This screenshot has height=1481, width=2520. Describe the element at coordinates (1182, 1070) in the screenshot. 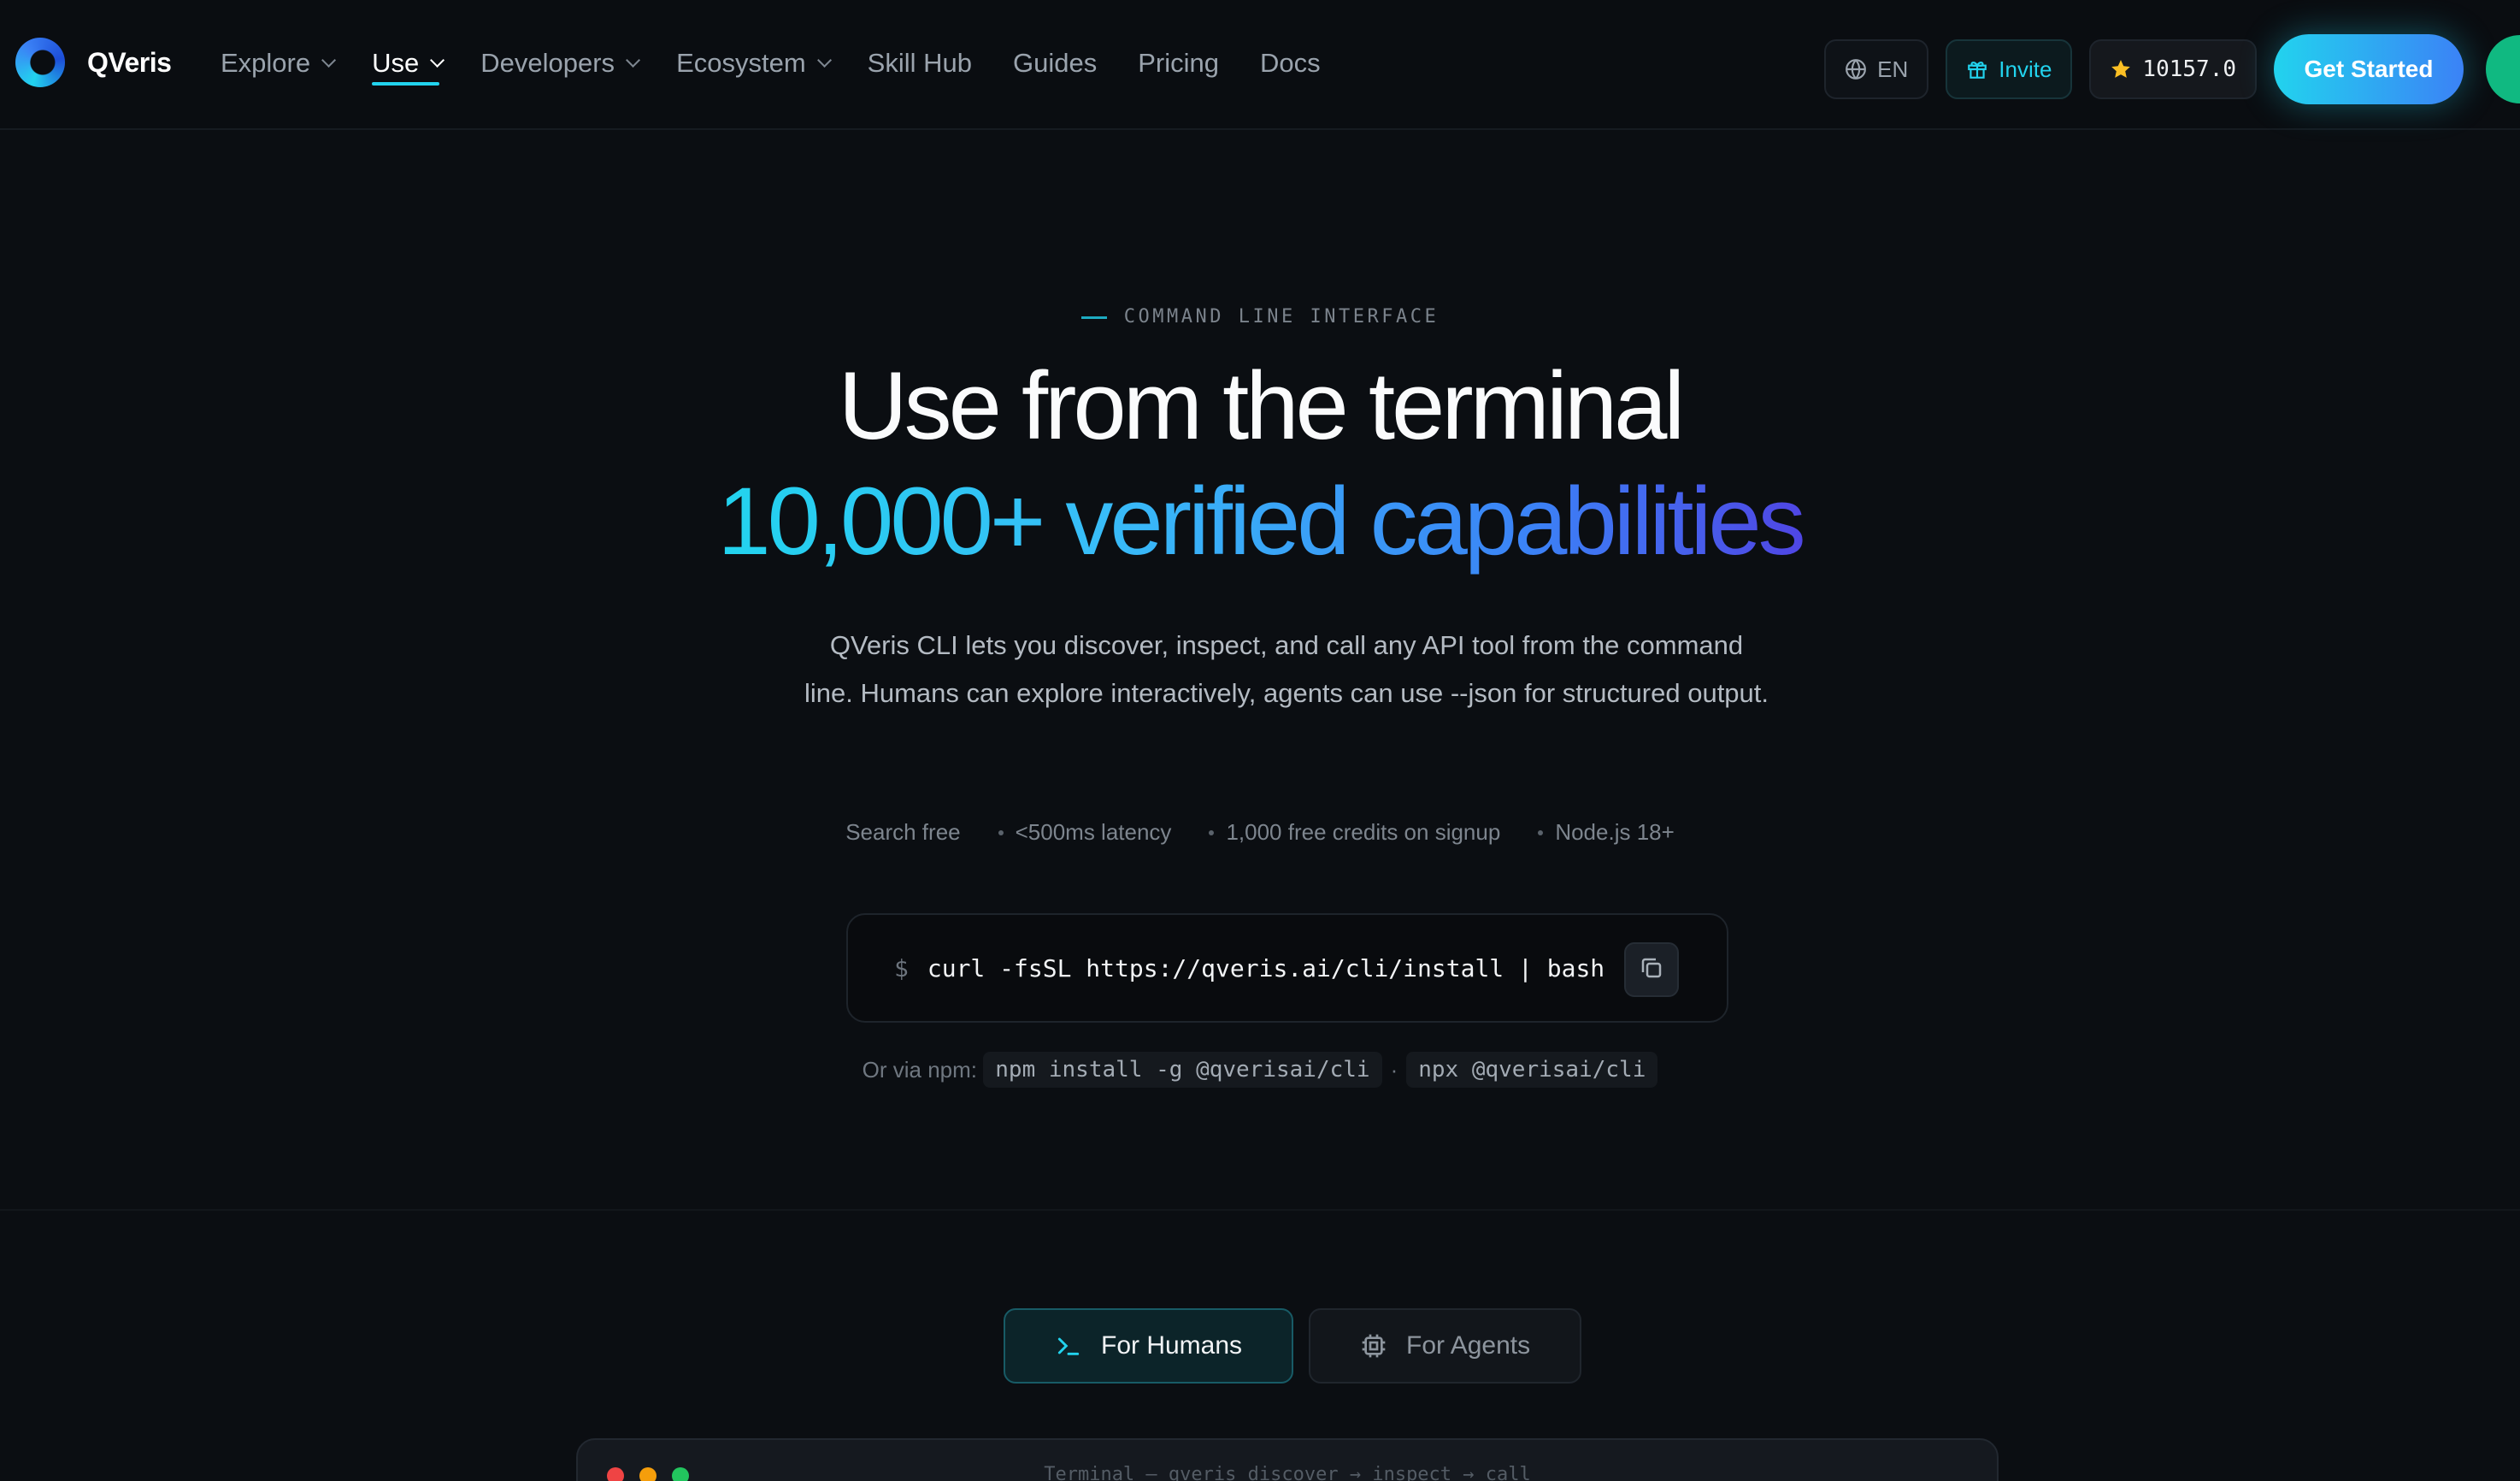

I see `npm-install-command: npm install -g @qverisai/cli` at that location.